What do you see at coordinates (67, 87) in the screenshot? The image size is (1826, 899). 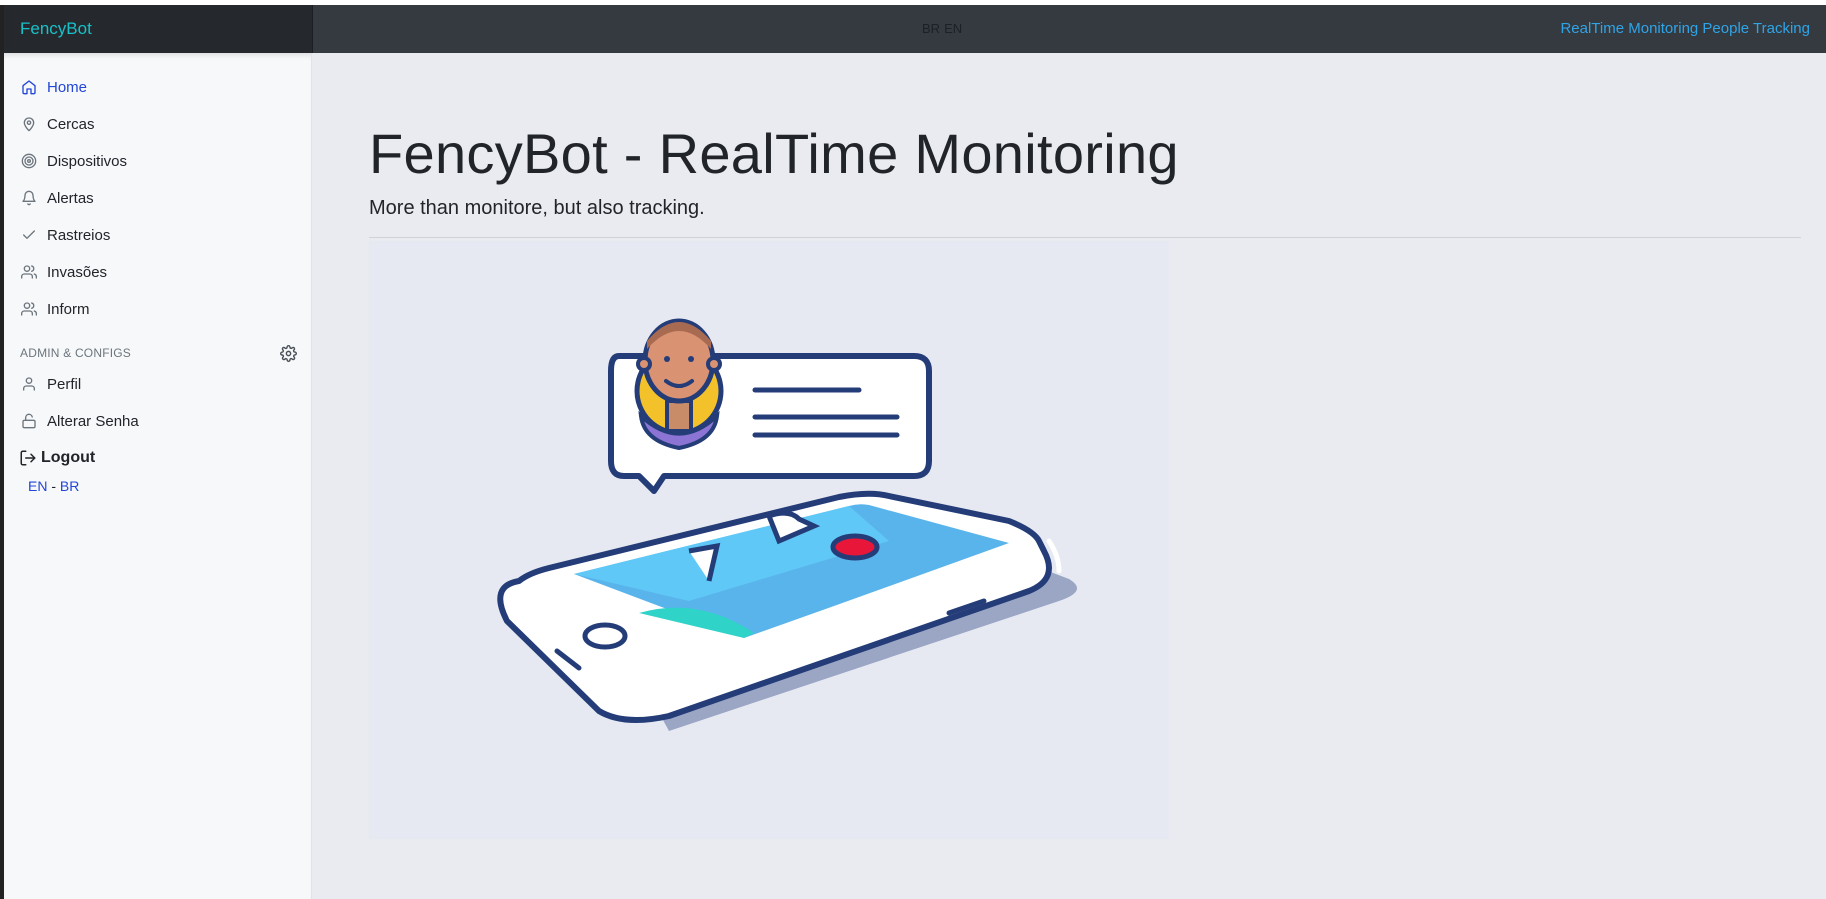 I see `sidebar-item-label: Home` at bounding box center [67, 87].